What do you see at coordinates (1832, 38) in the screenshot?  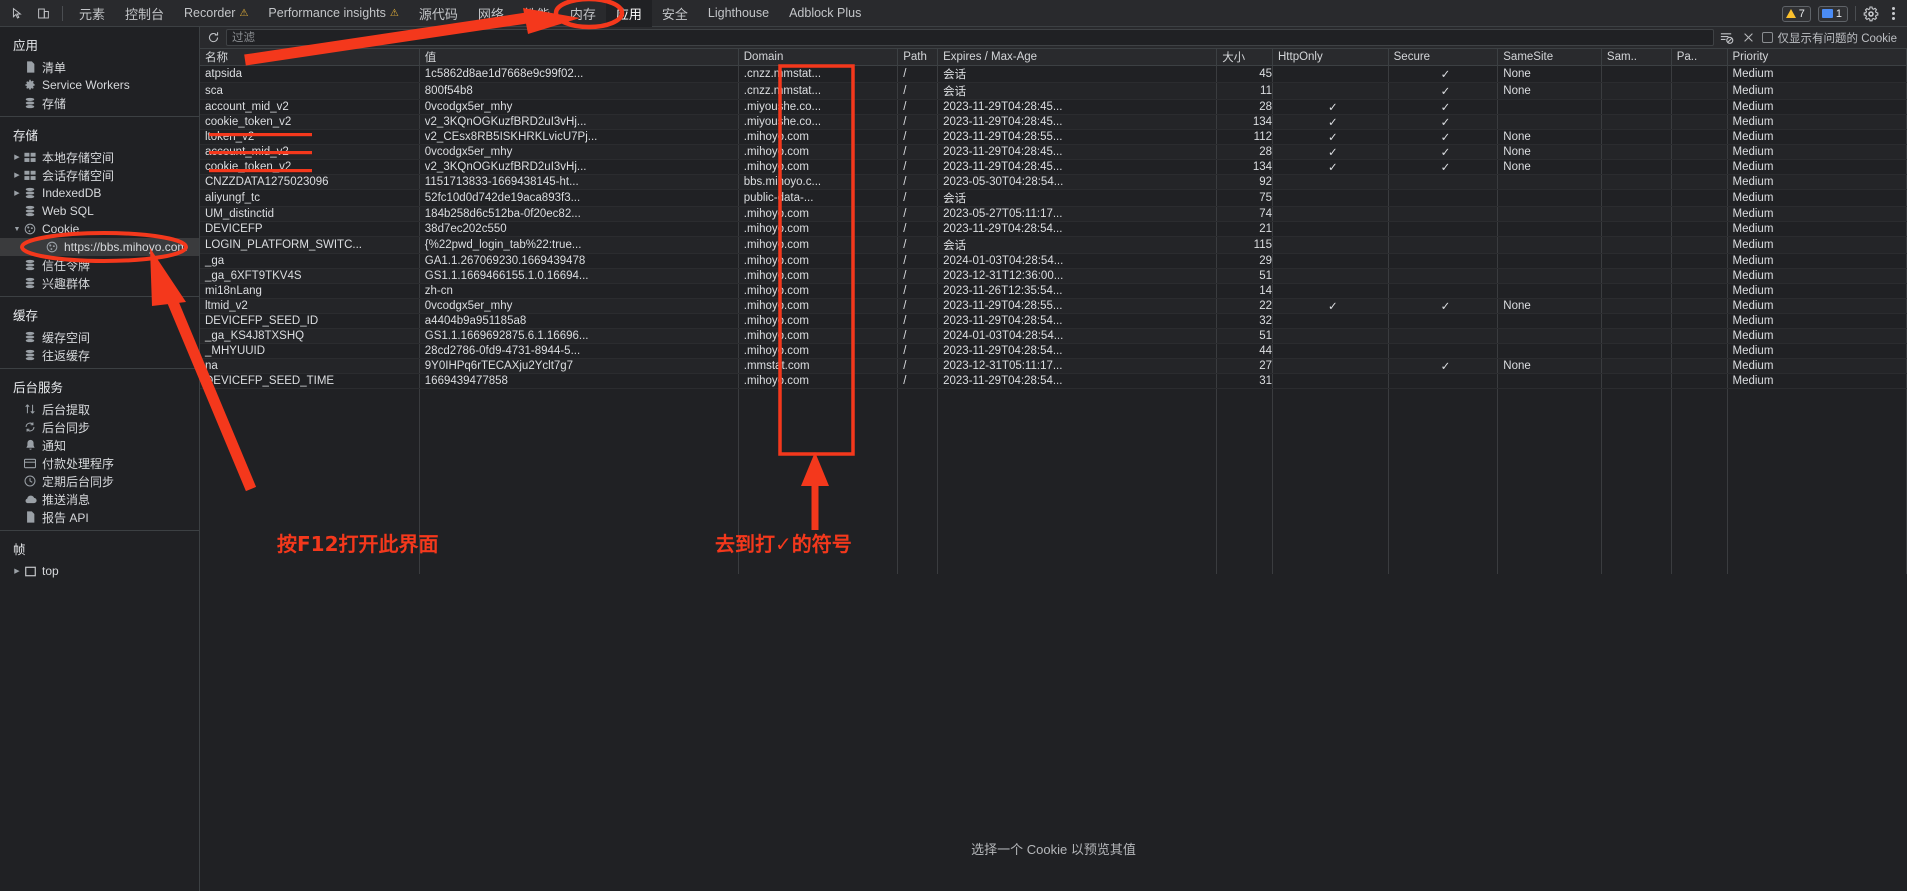 I see `only-problem-cookies-toggle: 仅显示有问题的 Cookie` at bounding box center [1832, 38].